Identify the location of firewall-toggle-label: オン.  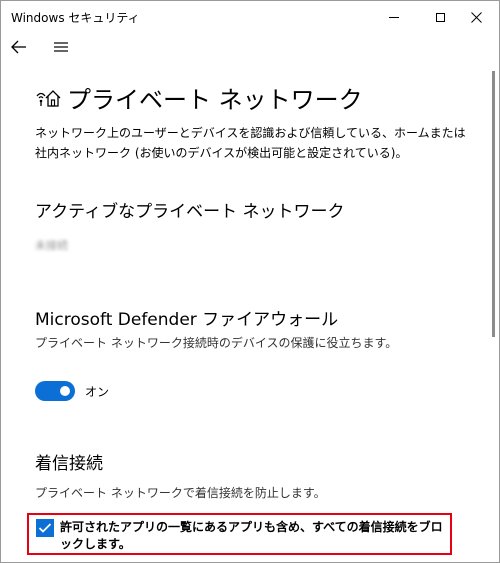
(97, 391).